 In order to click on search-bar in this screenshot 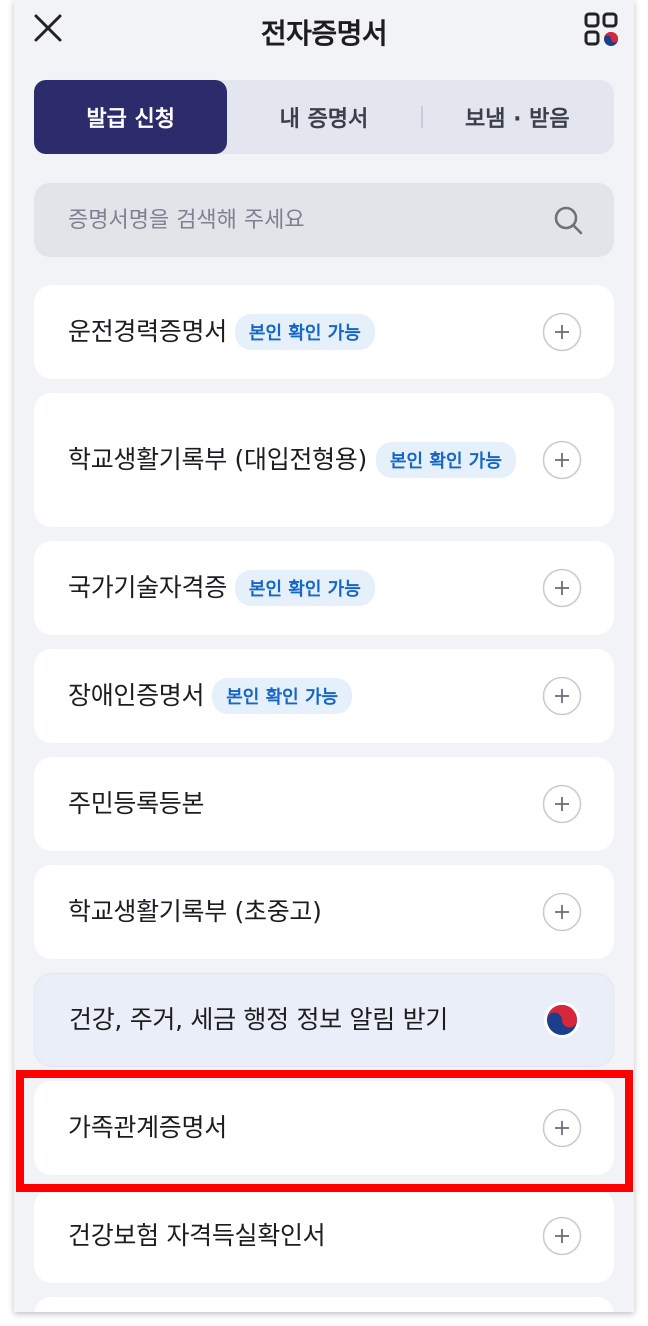, I will do `click(324, 220)`.